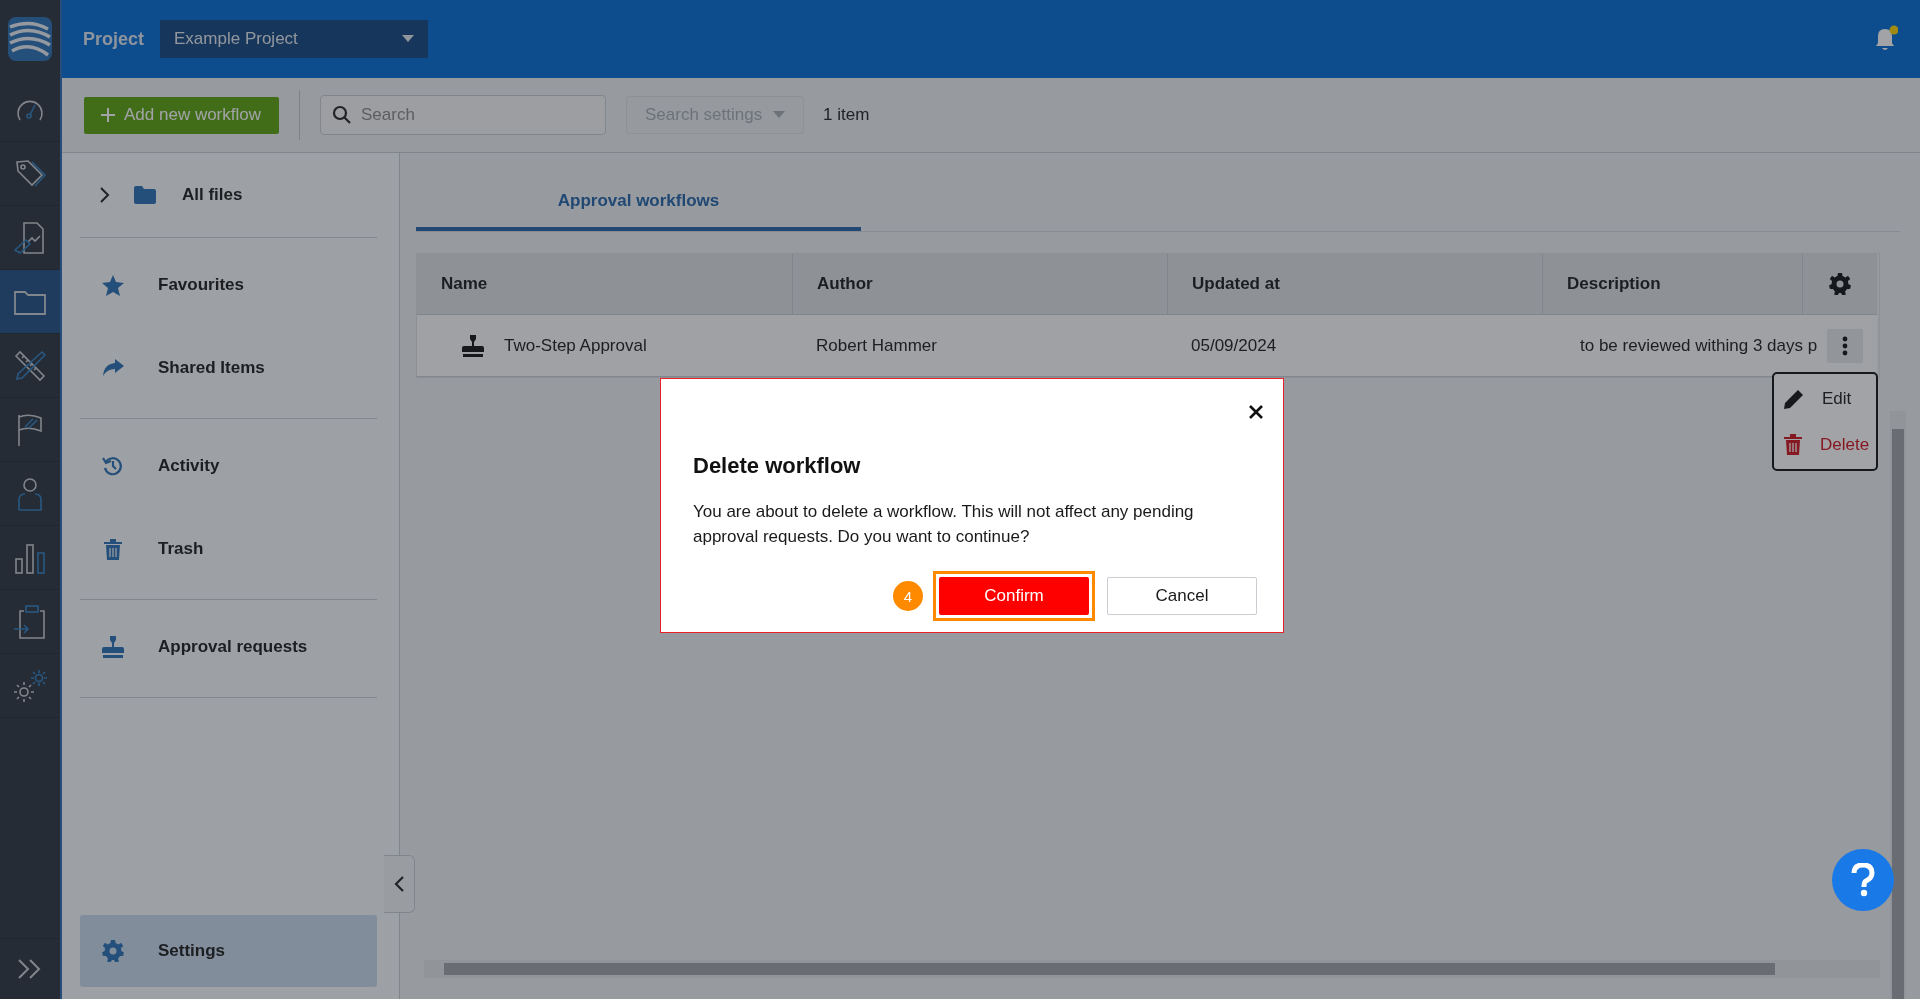  I want to click on flag-icon, so click(30, 429).